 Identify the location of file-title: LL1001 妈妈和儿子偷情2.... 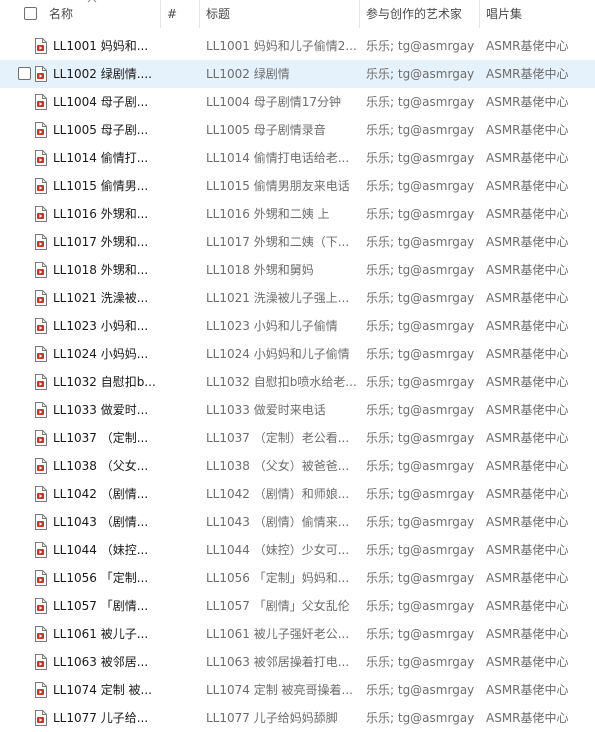
(281, 46).